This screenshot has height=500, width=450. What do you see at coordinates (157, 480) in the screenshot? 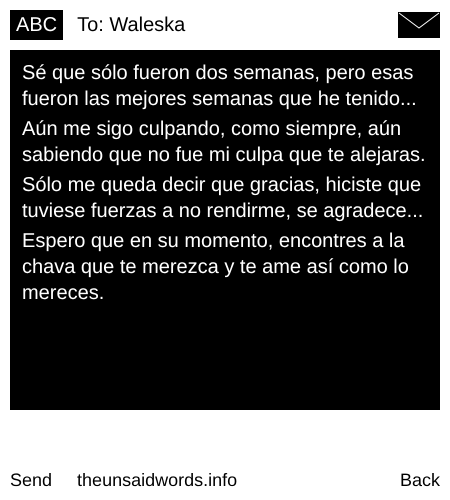
I see `website-label: theunsaidwords.info` at bounding box center [157, 480].